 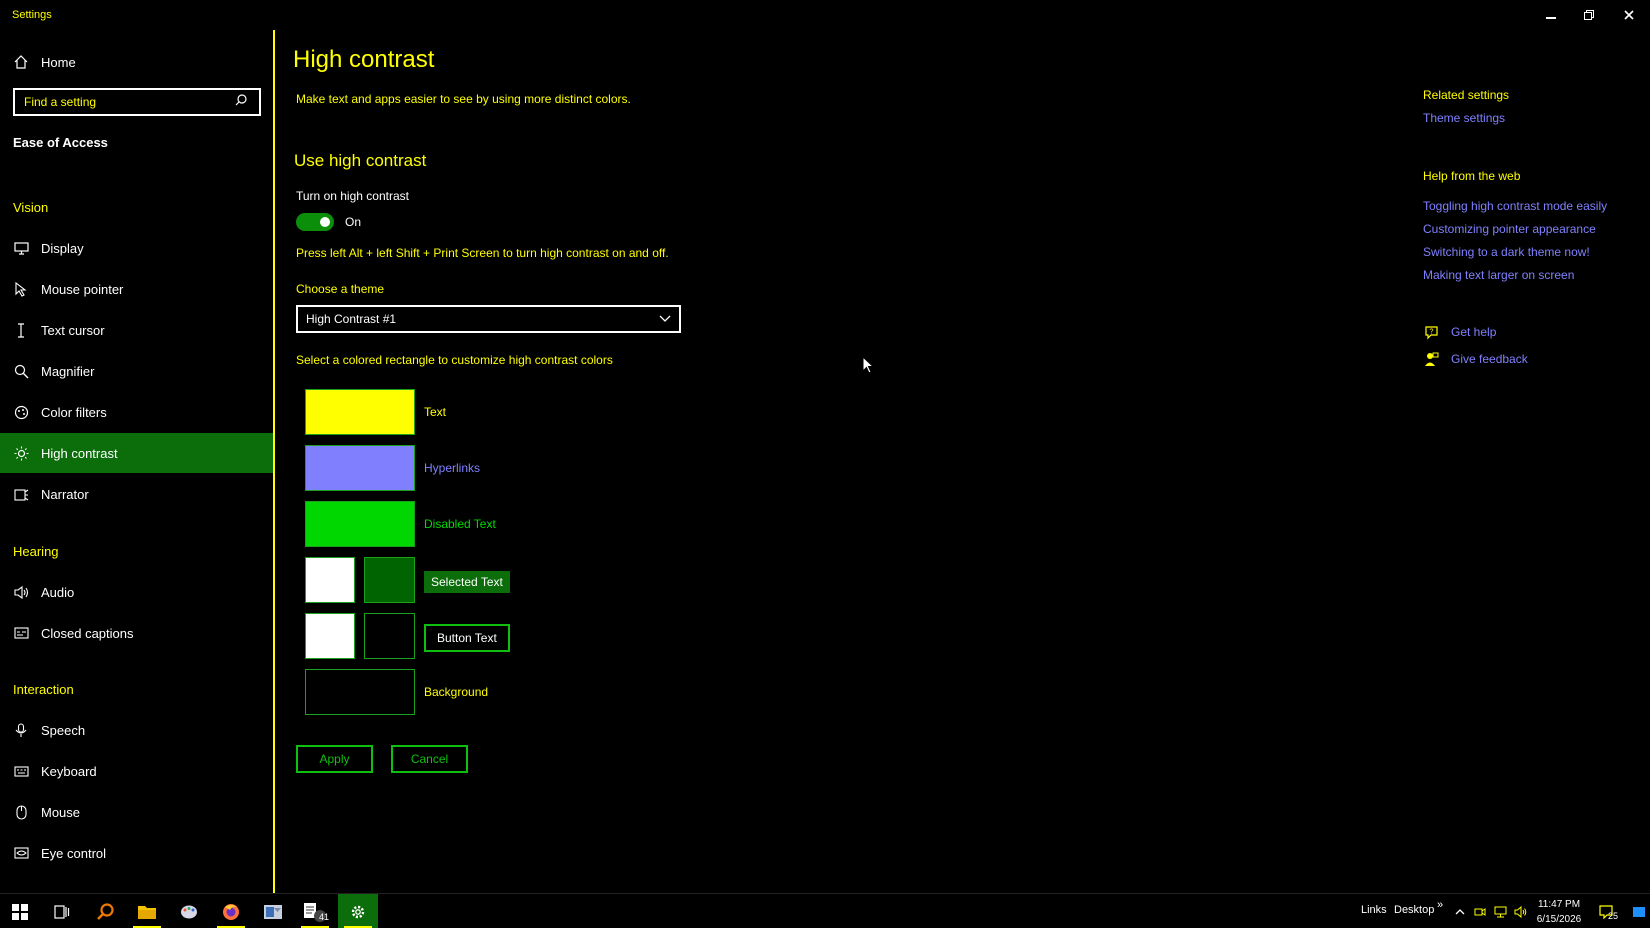 I want to click on feedback-icon, so click(x=1431, y=359).